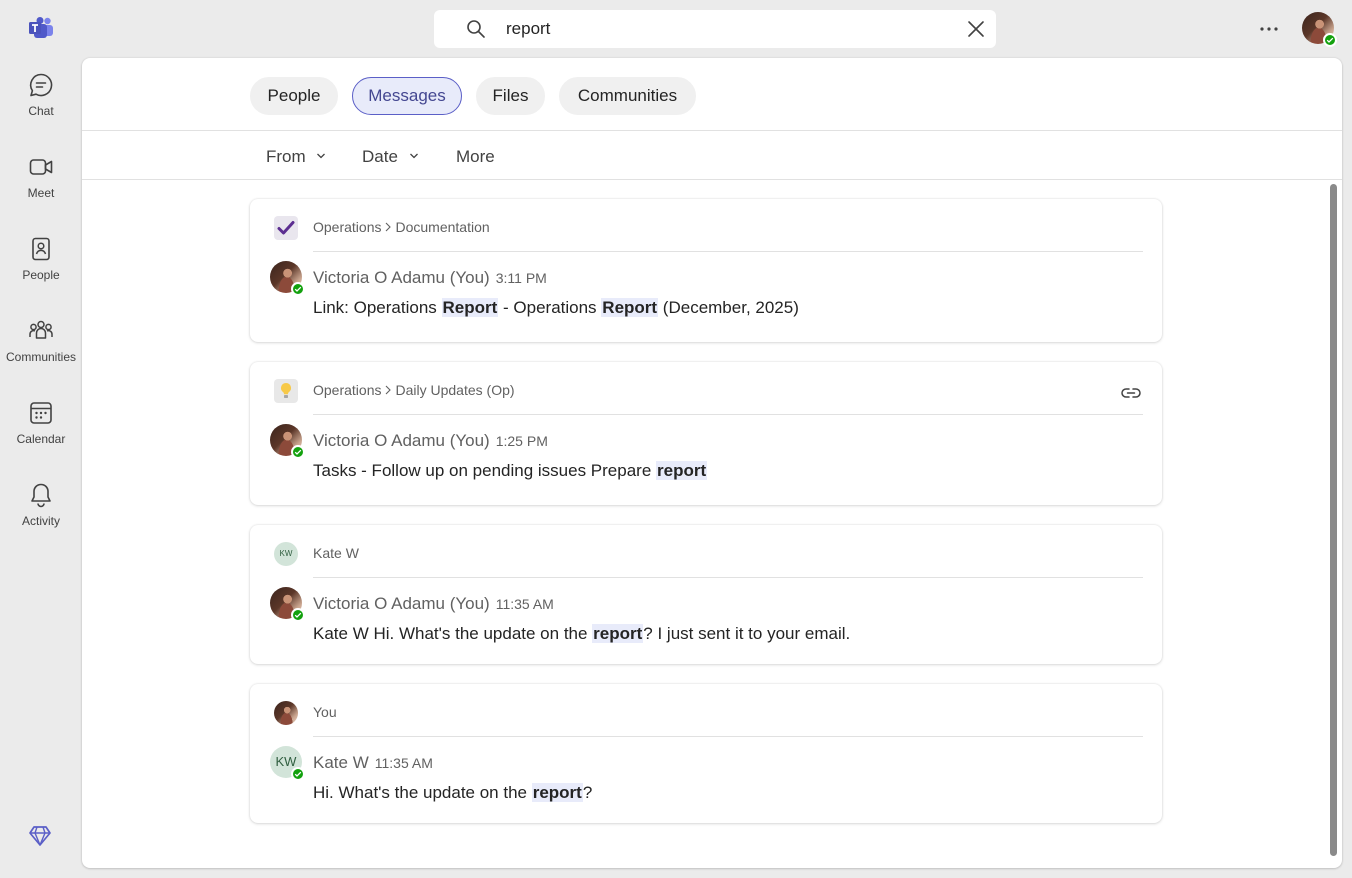 Image resolution: width=1352 pixels, height=878 pixels. I want to click on tabs-divider, so click(712, 130).